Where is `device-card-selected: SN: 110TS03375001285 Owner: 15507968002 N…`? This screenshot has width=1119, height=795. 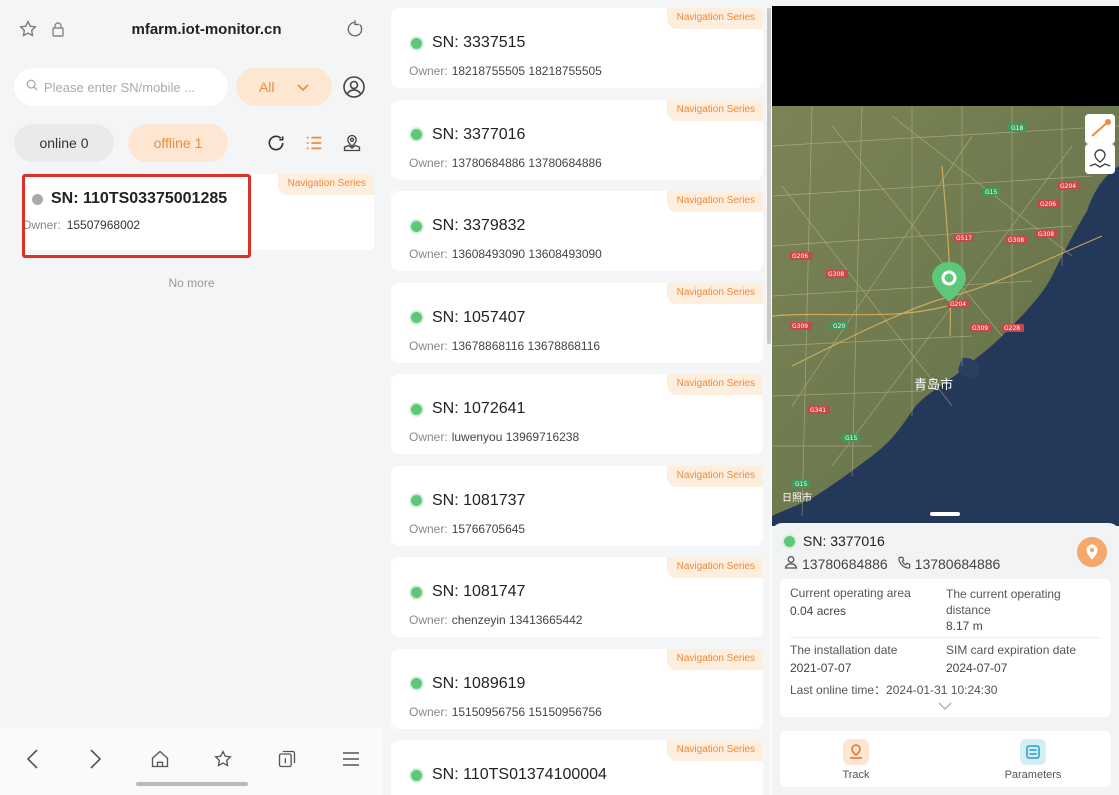
device-card-selected: SN: 110TS03375001285 Owner: 15507968002 N… is located at coordinates (198, 216).